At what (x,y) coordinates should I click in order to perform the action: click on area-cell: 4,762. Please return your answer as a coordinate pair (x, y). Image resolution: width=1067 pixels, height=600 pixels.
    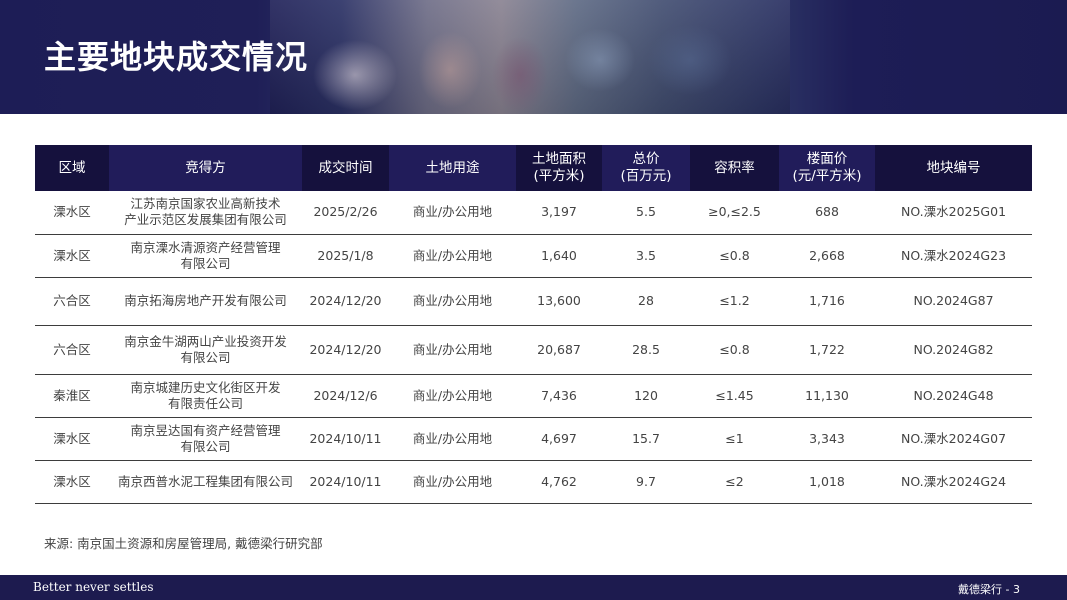
    Looking at the image, I should click on (559, 482).